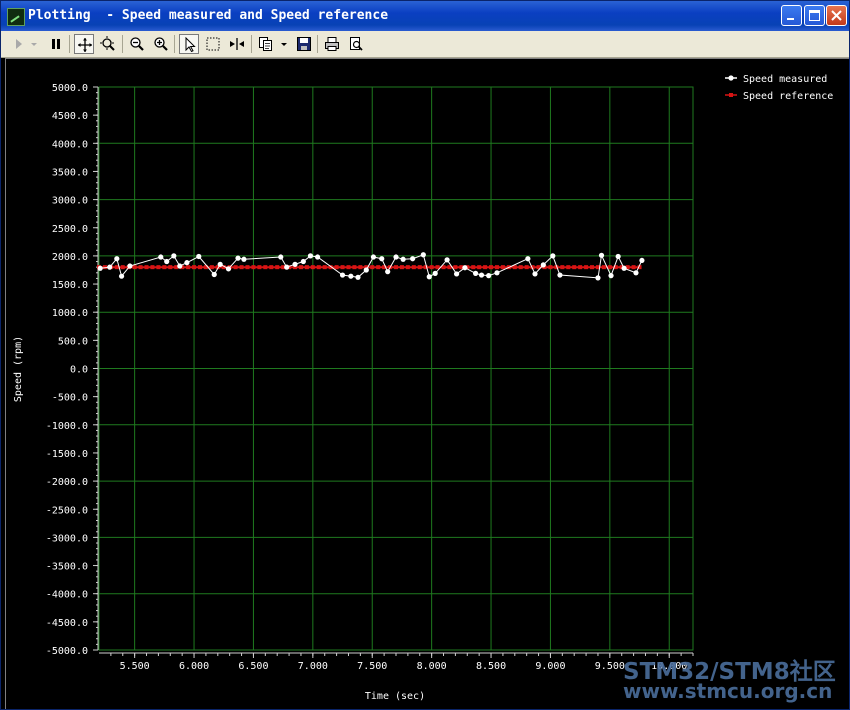 The width and height of the screenshot is (850, 710). Describe the element at coordinates (814, 15) in the screenshot. I see `maximize-button` at that location.